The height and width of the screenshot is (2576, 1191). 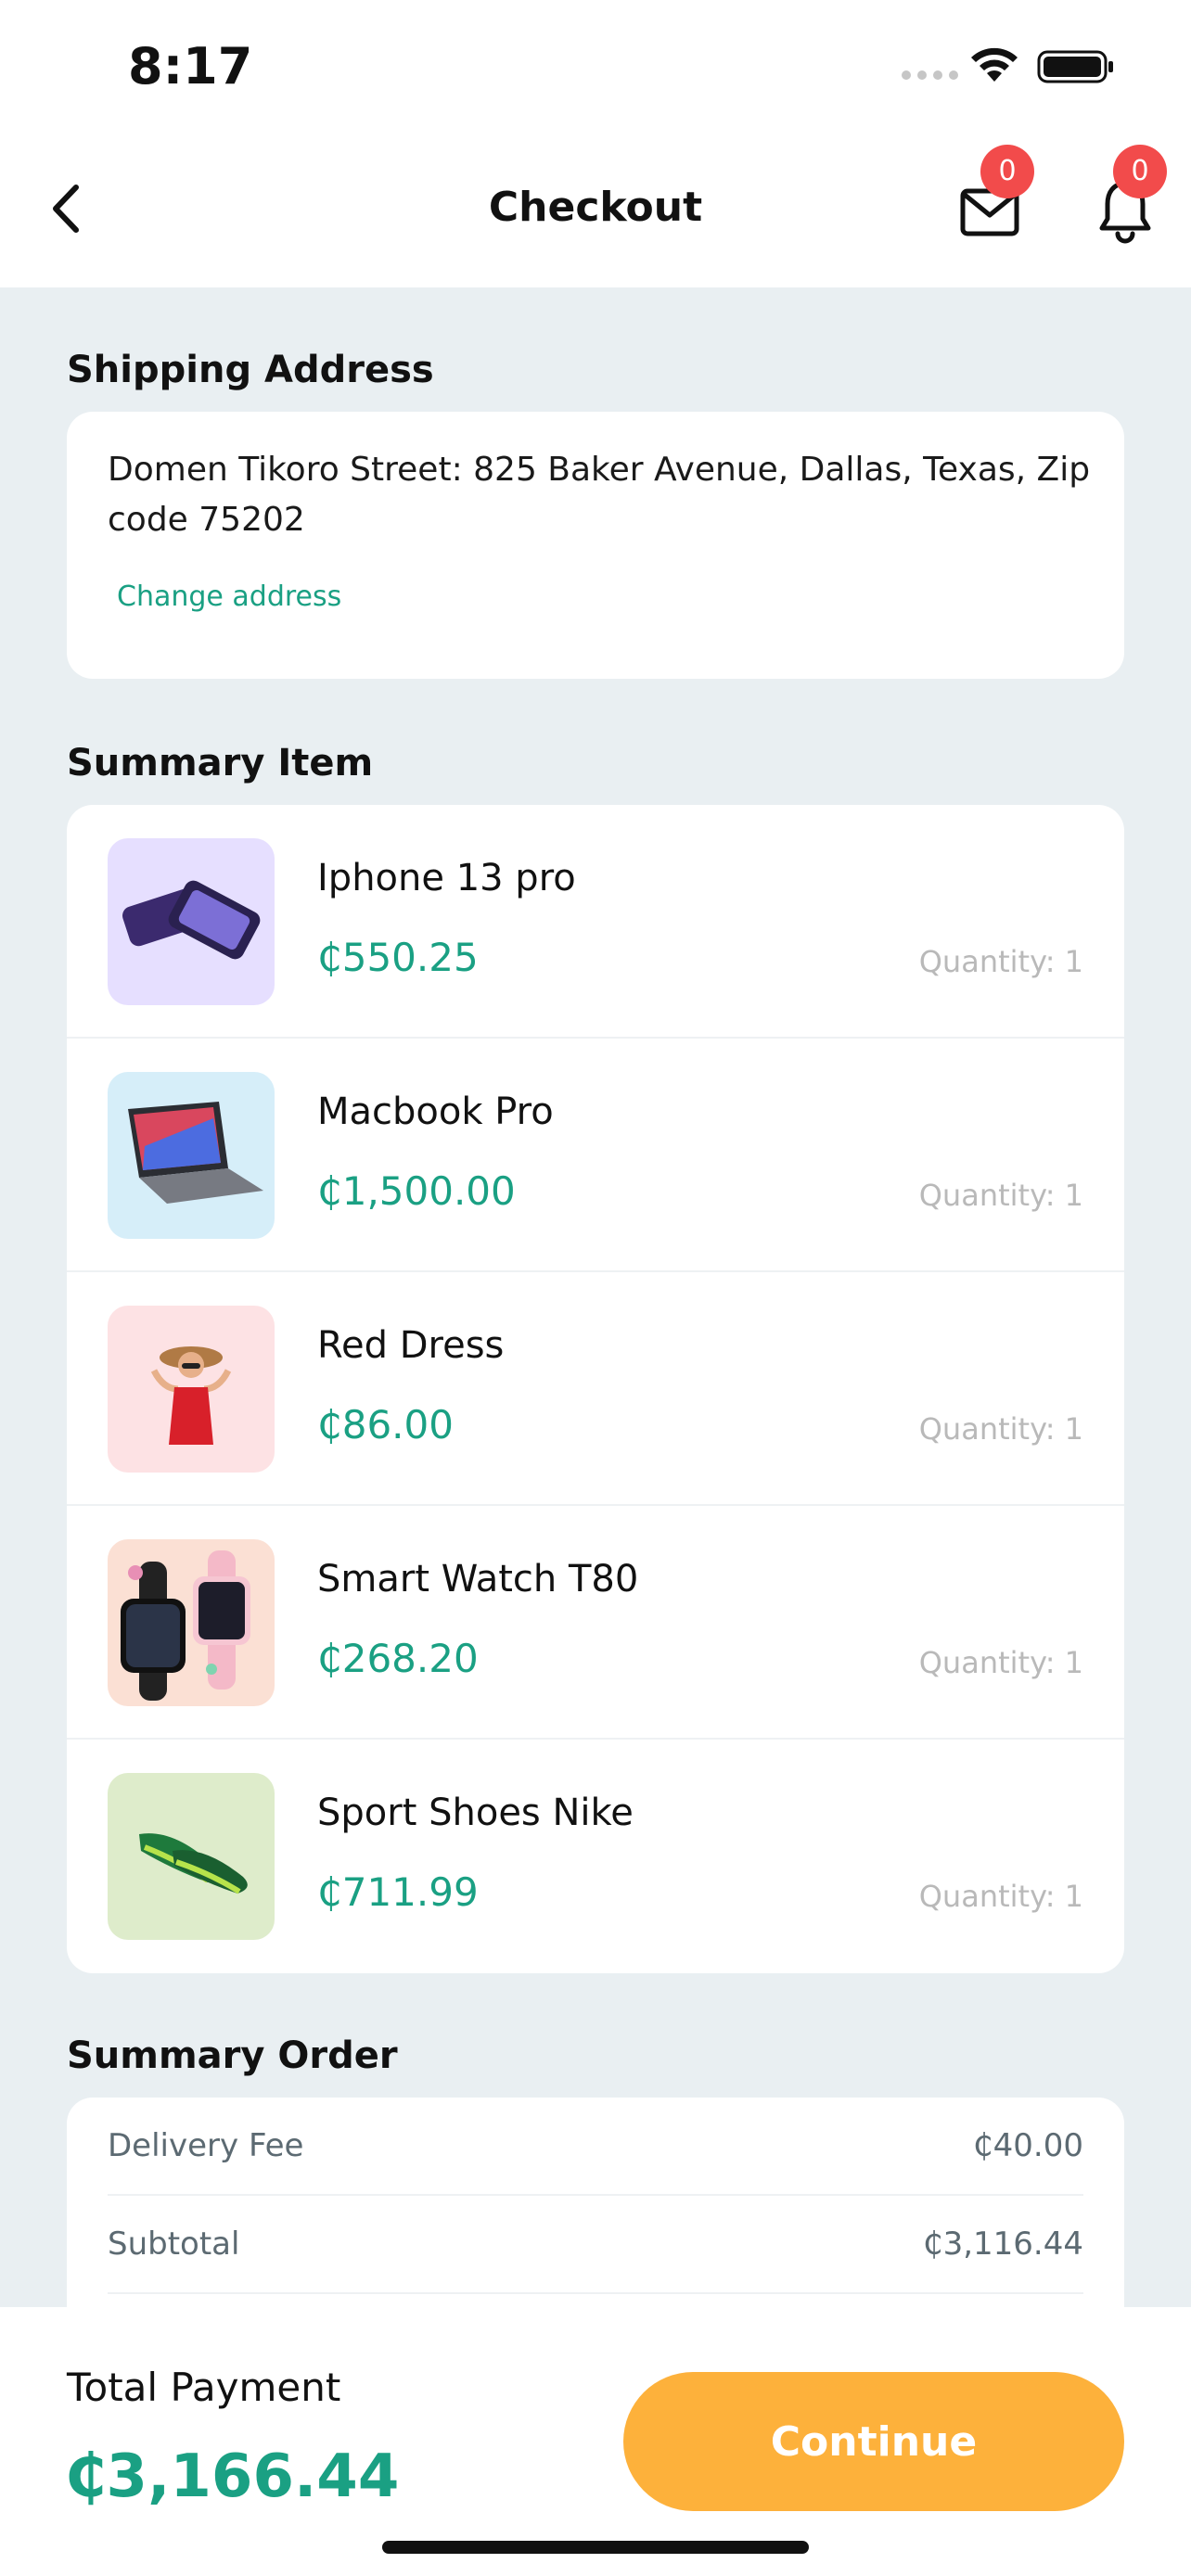 I want to click on summary-item-title: Summary Item, so click(x=220, y=763).